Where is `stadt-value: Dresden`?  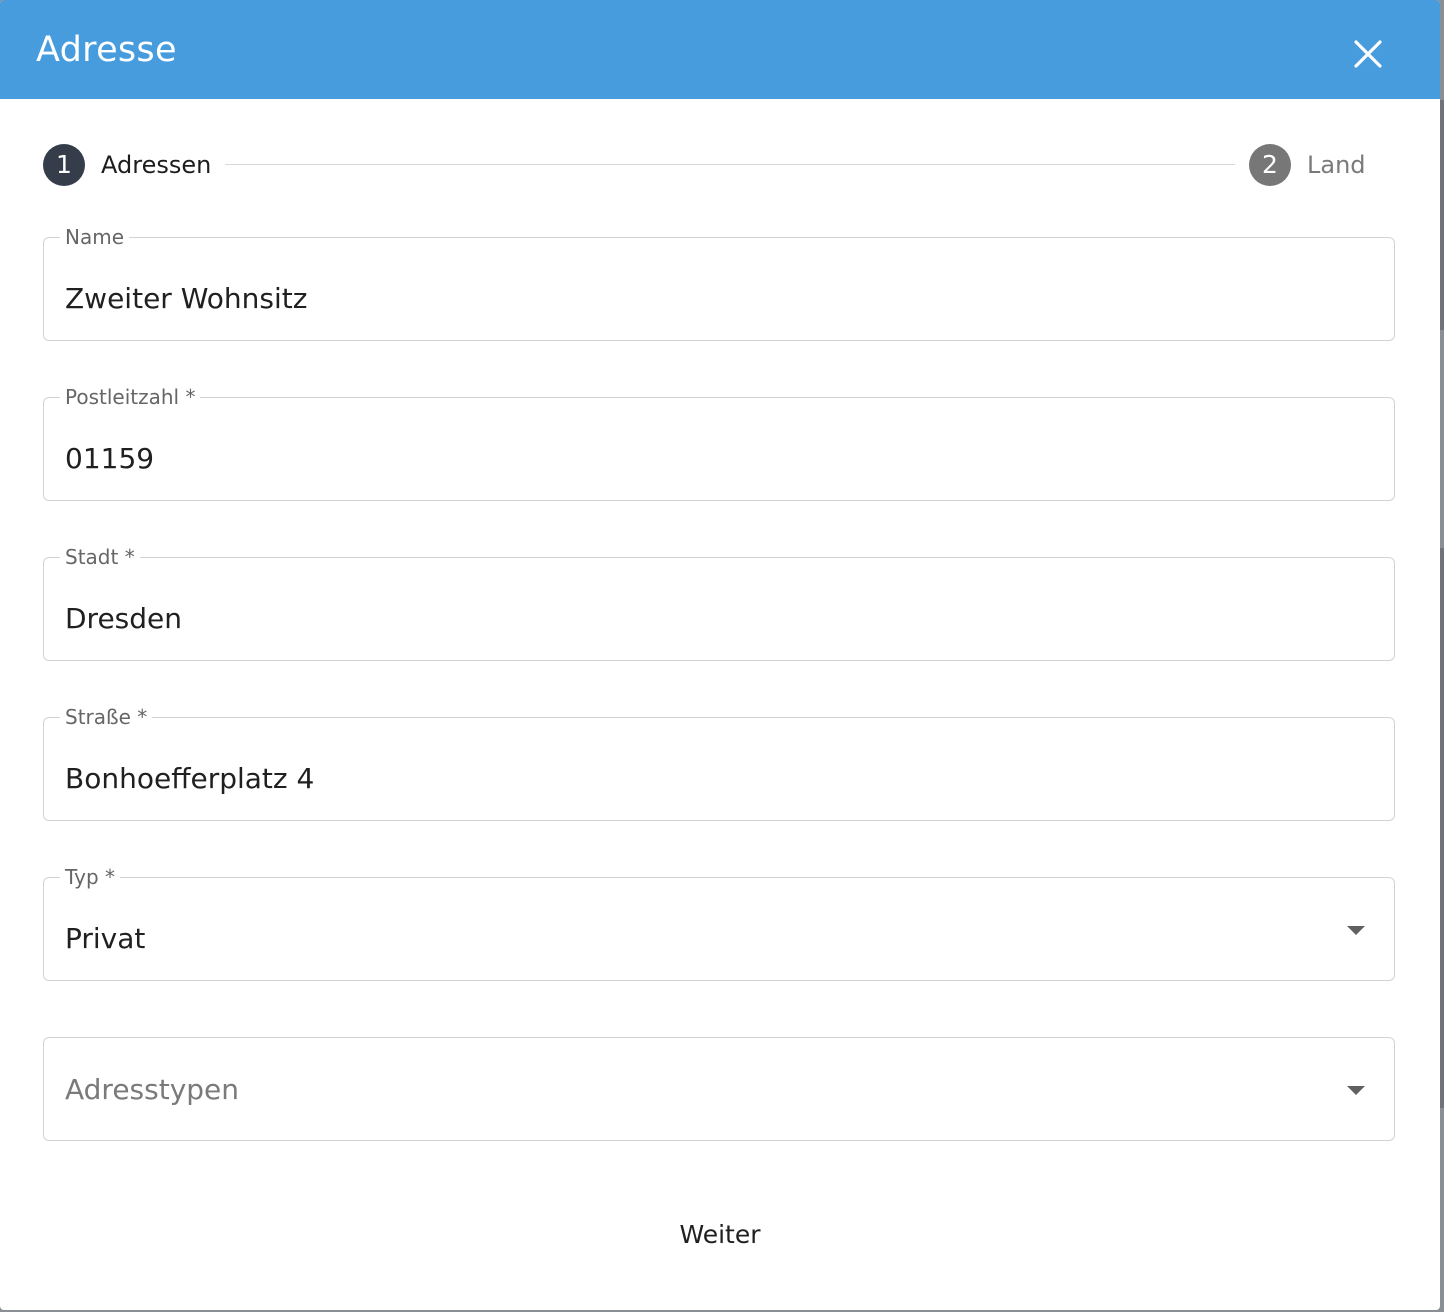
stadt-value: Dresden is located at coordinates (123, 619).